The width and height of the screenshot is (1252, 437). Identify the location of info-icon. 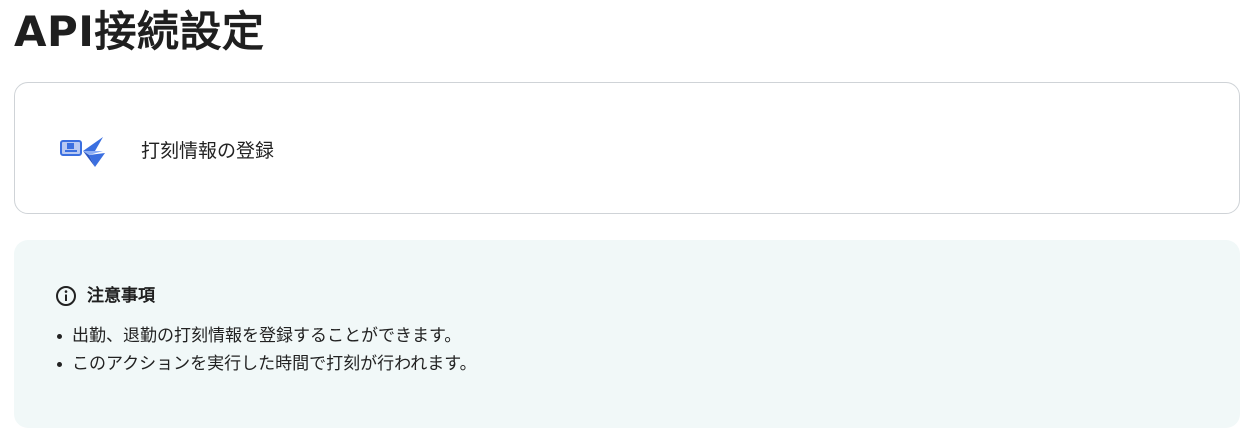
(66, 296).